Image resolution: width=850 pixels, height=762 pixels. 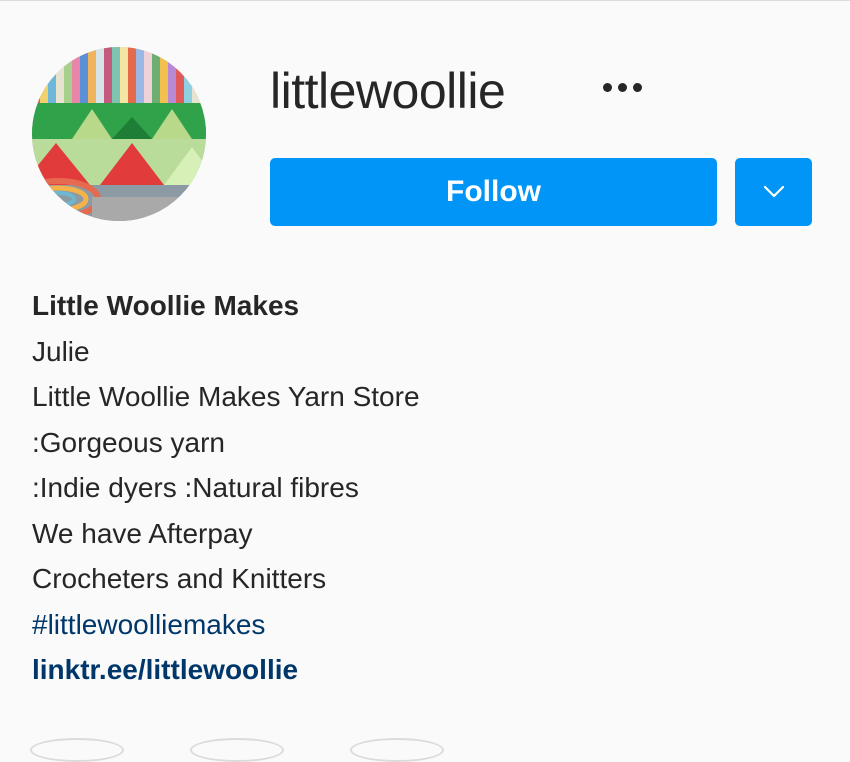 What do you see at coordinates (422, 670) in the screenshot?
I see `bio-website-link: linktr.ee/littlewoollie` at bounding box center [422, 670].